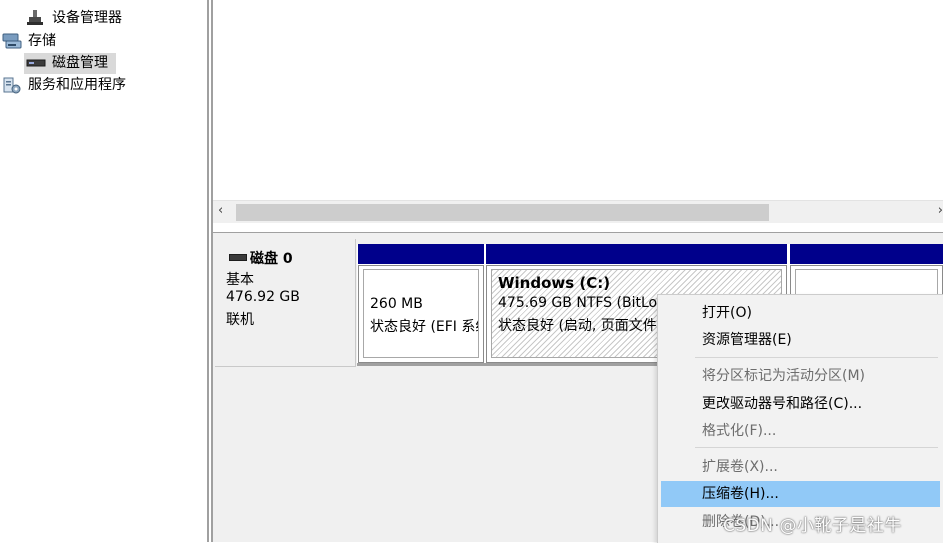 The height and width of the screenshot is (543, 943). Describe the element at coordinates (396, 304) in the screenshot. I see `partition-size: 260 MB` at that location.